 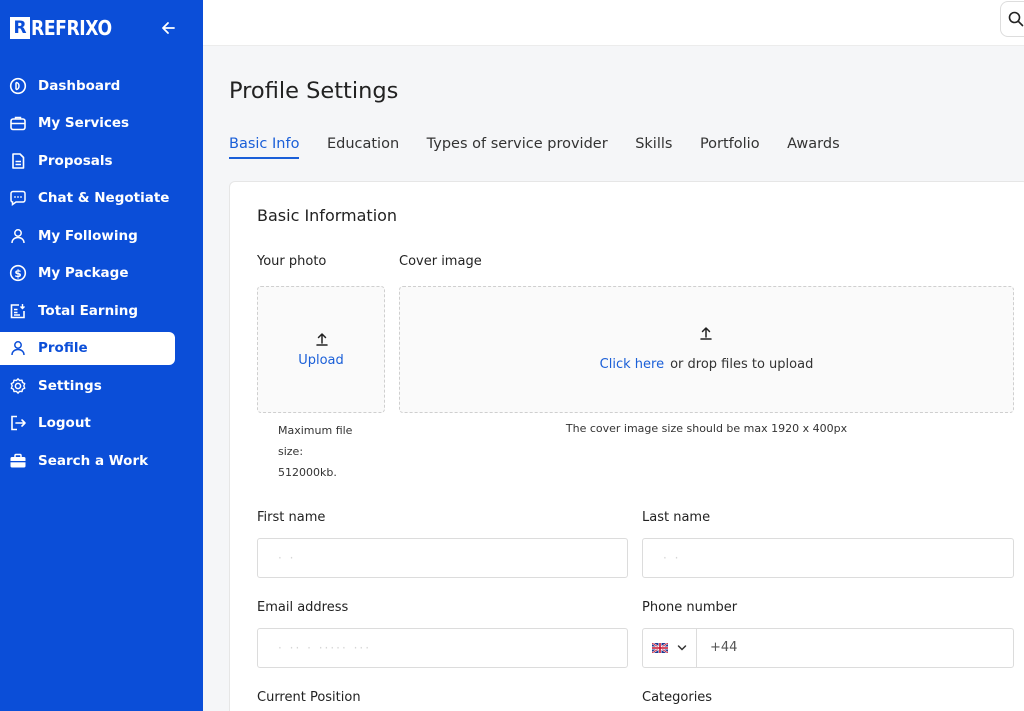 I want to click on earning-icon, so click(x=18, y=311).